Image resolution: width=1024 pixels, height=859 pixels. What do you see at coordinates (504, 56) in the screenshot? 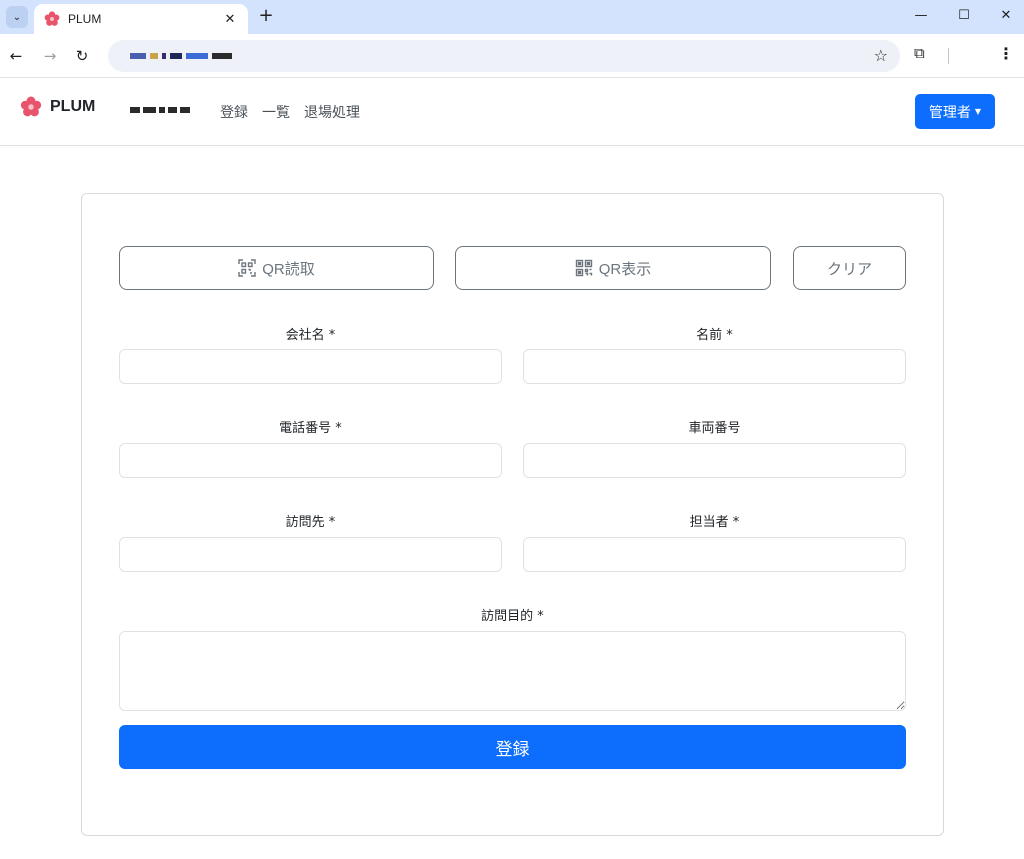
I see `address-bar: ☆` at bounding box center [504, 56].